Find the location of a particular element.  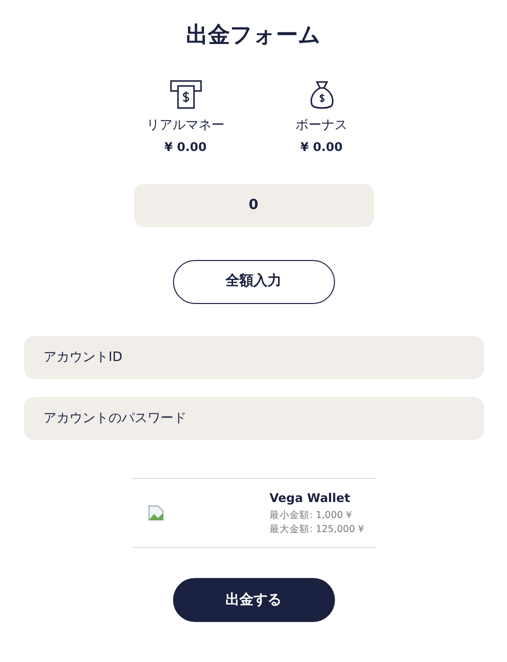

broken-image-icon is located at coordinates (156, 512).